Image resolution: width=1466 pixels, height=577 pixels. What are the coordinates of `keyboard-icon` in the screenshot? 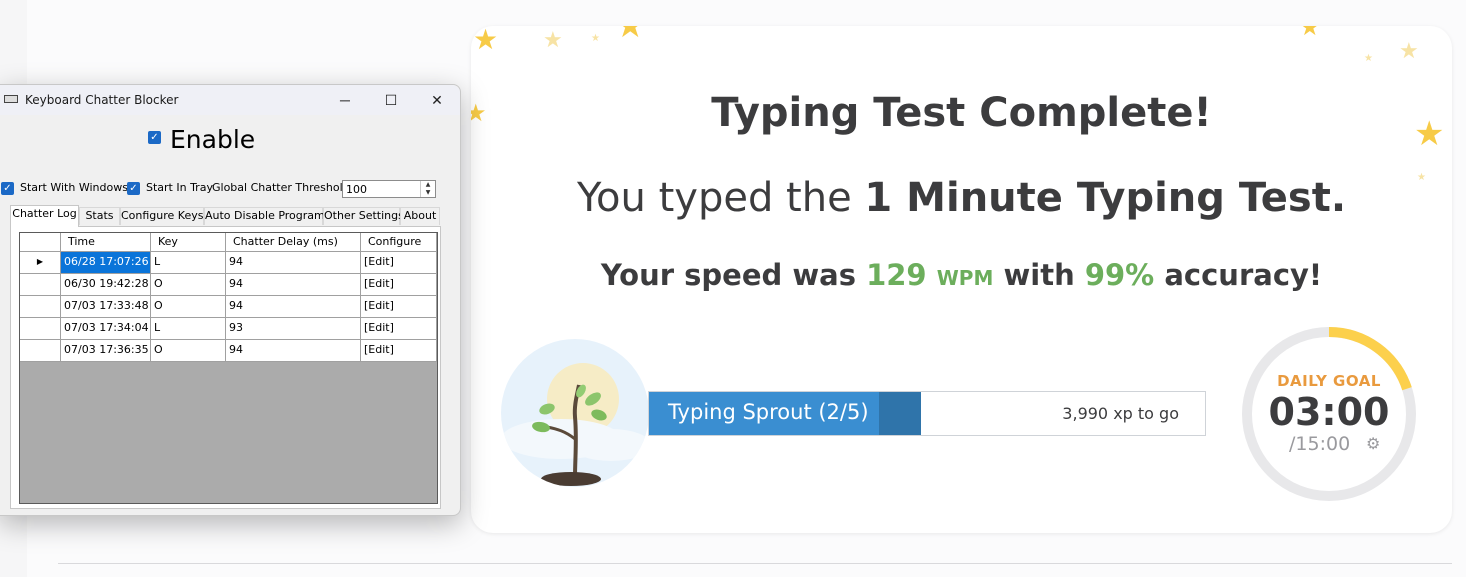 It's located at (11, 99).